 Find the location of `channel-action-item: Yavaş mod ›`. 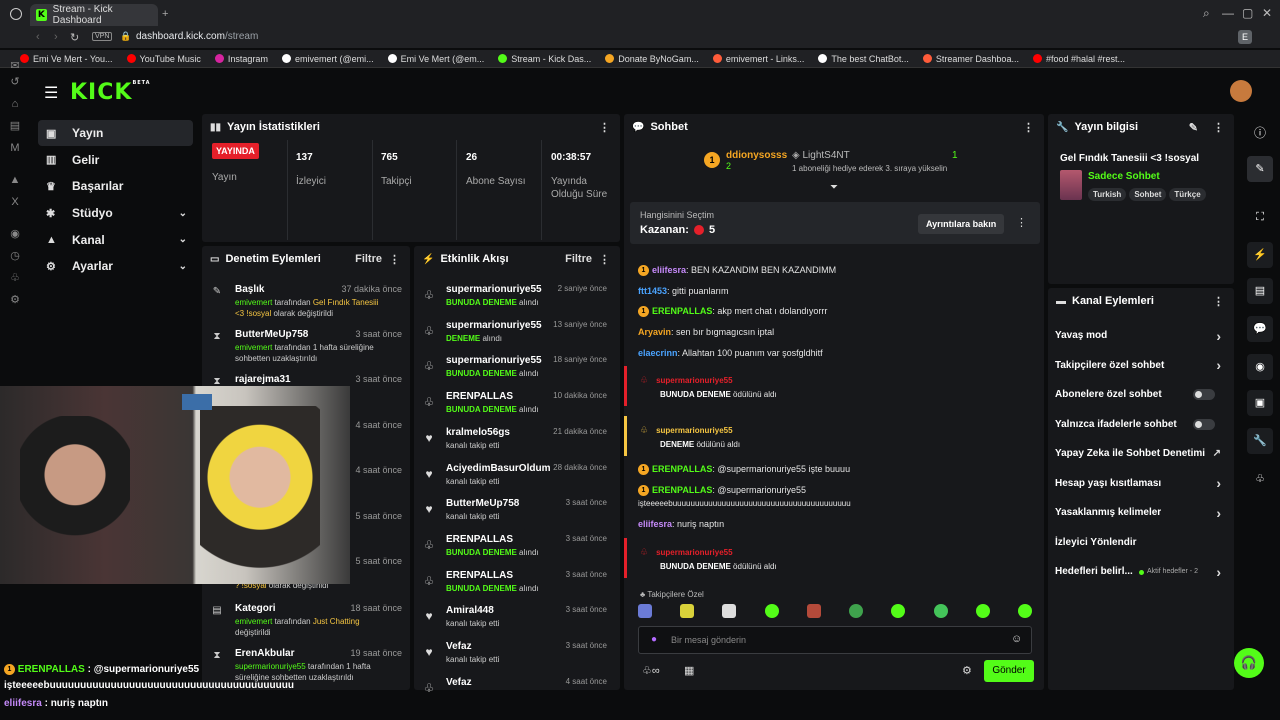

channel-action-item: Yavaş mod › is located at coordinates (1140, 336).